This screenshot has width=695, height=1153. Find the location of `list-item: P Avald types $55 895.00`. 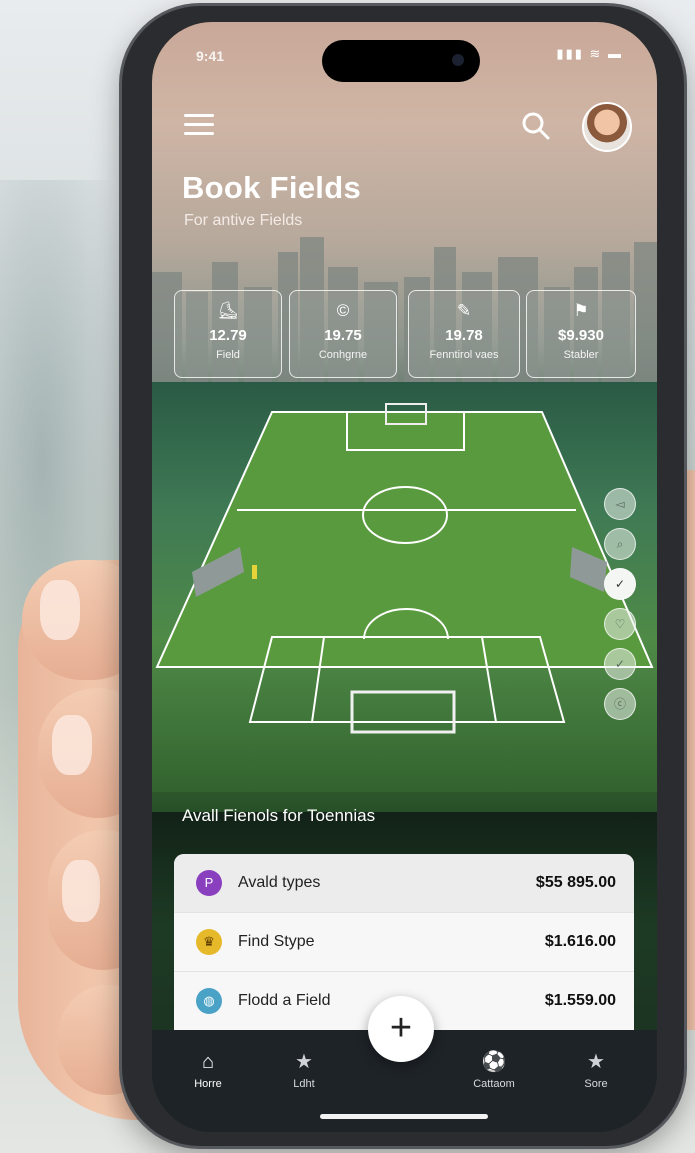

list-item: P Avald types $55 895.00 is located at coordinates (404, 883).